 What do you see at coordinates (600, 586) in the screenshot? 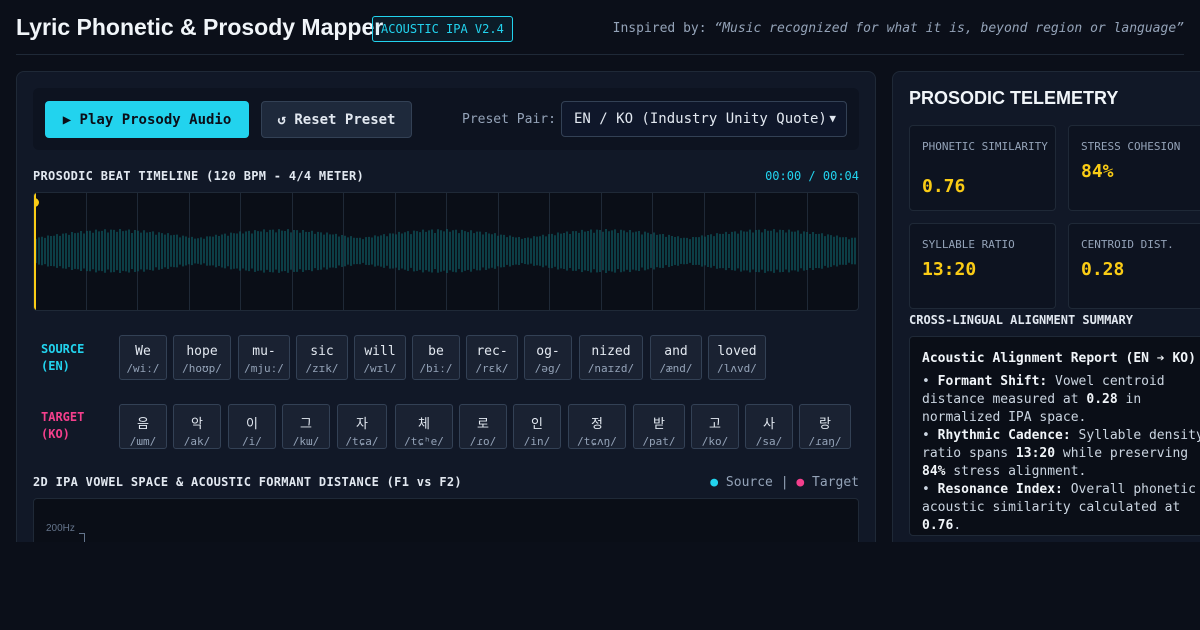
I see `page-bottom` at bounding box center [600, 586].